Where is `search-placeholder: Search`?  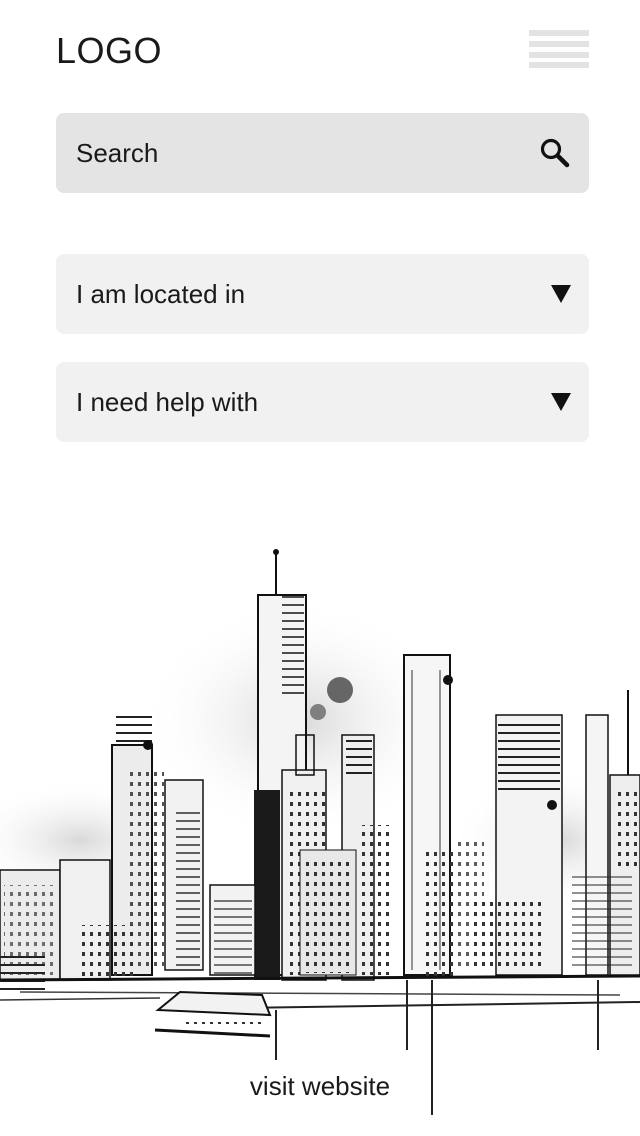
search-placeholder: Search is located at coordinates (117, 152).